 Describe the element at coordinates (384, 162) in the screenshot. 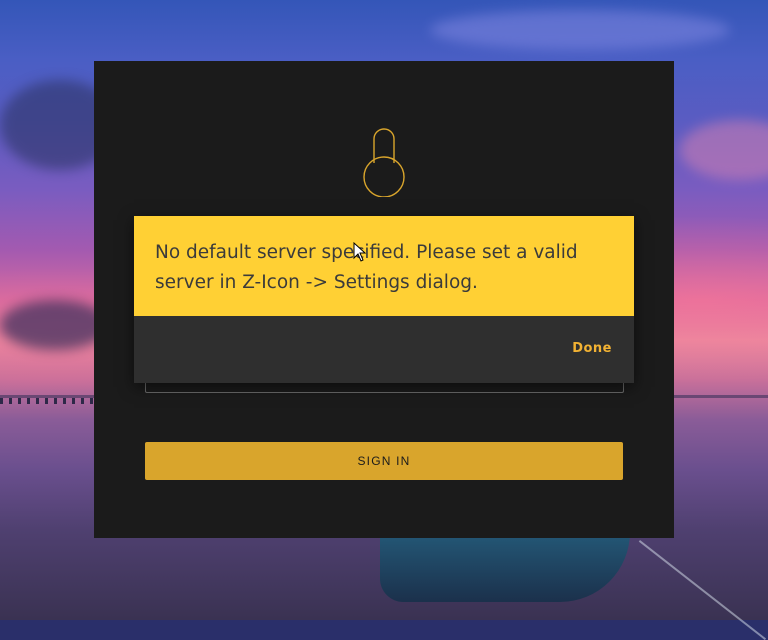

I see `lock-icon` at that location.